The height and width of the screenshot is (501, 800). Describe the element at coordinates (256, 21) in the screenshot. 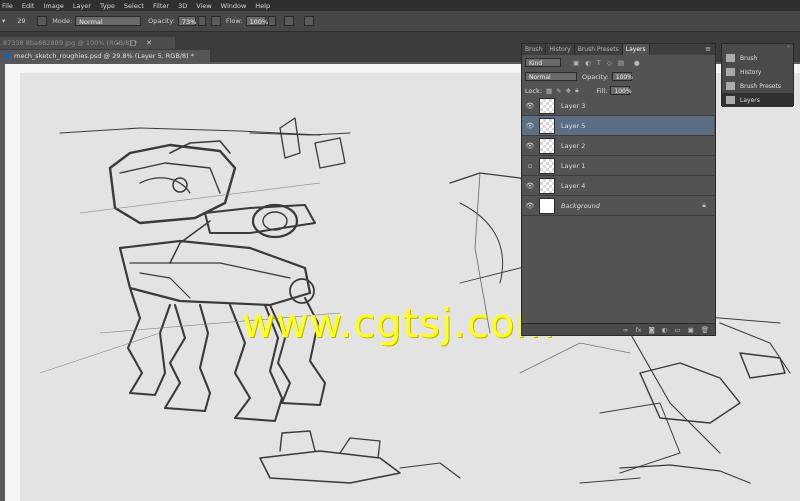

I see `flow-field: 100%` at that location.